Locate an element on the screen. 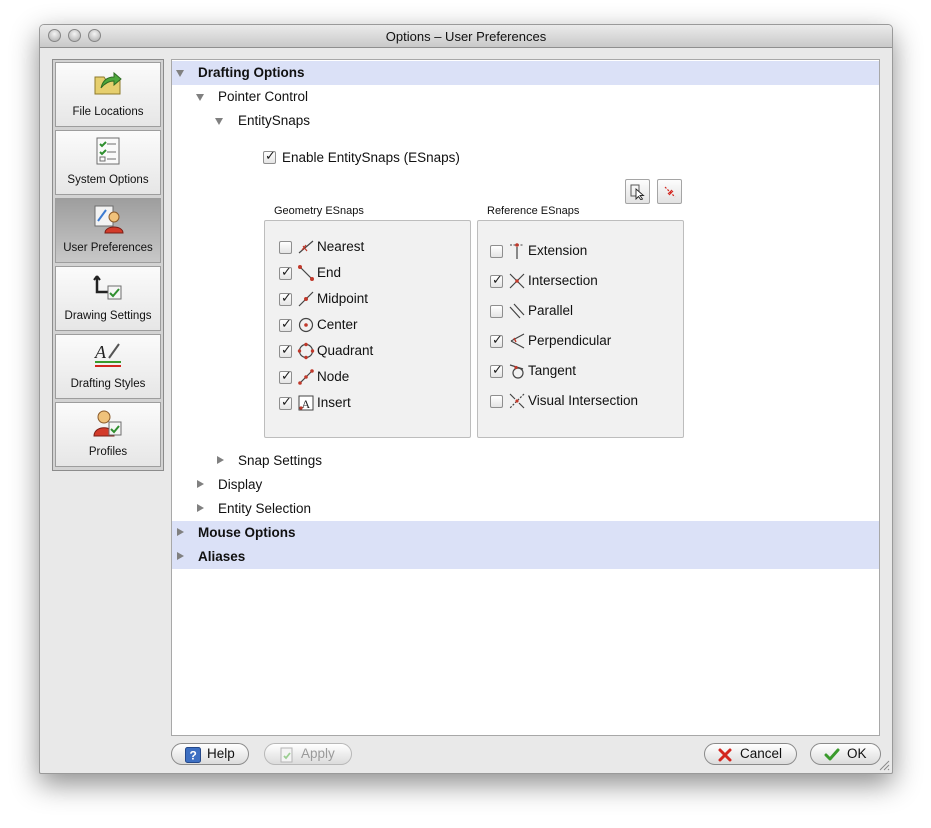  profile-user-icon is located at coordinates (107, 423).